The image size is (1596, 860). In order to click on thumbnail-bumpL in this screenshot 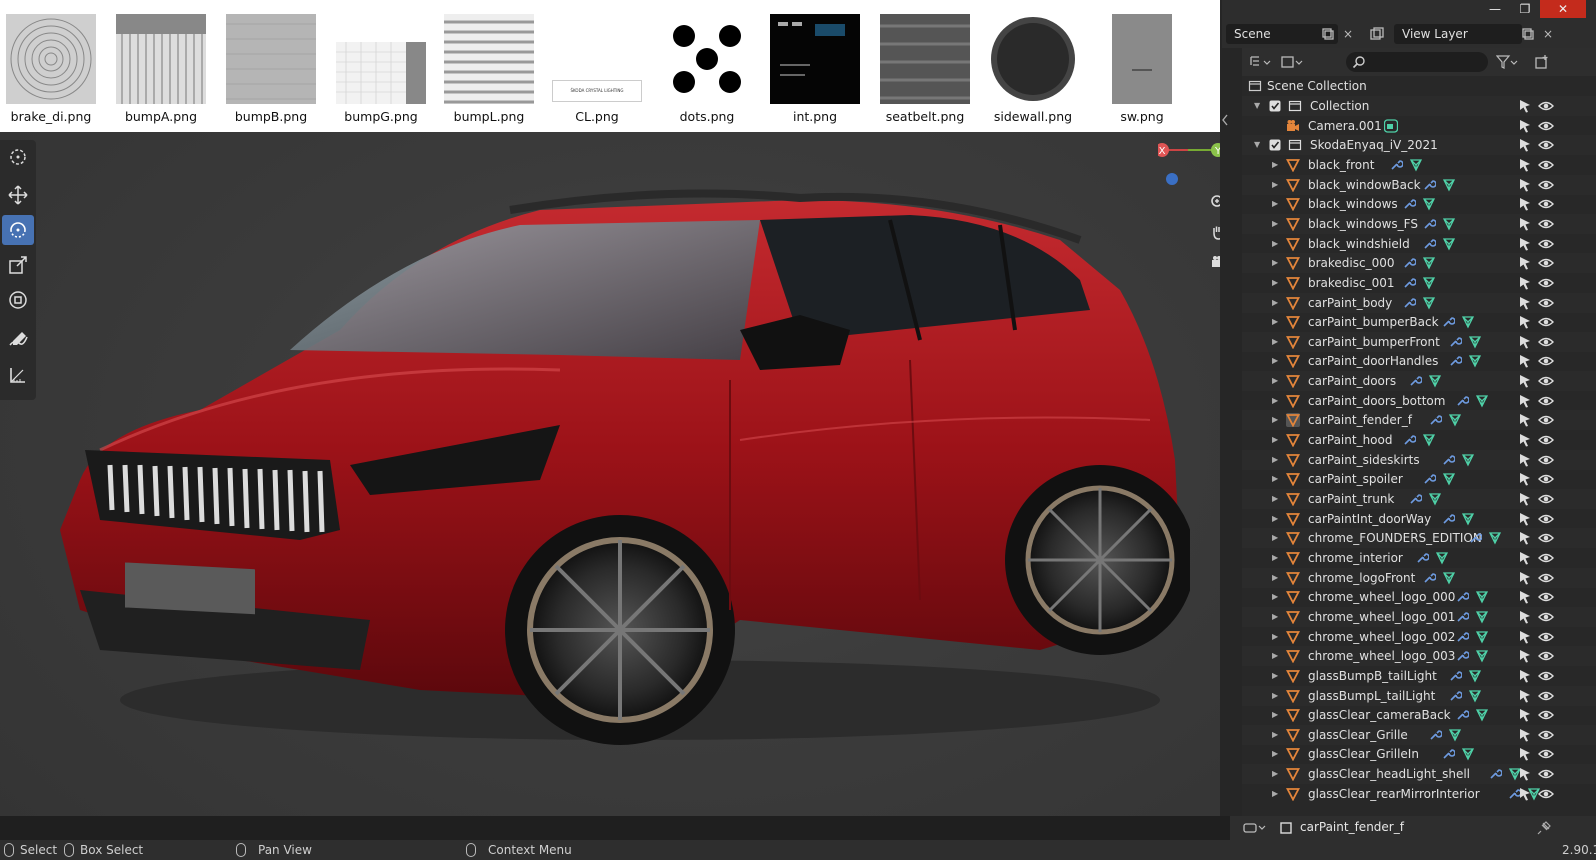, I will do `click(489, 59)`.